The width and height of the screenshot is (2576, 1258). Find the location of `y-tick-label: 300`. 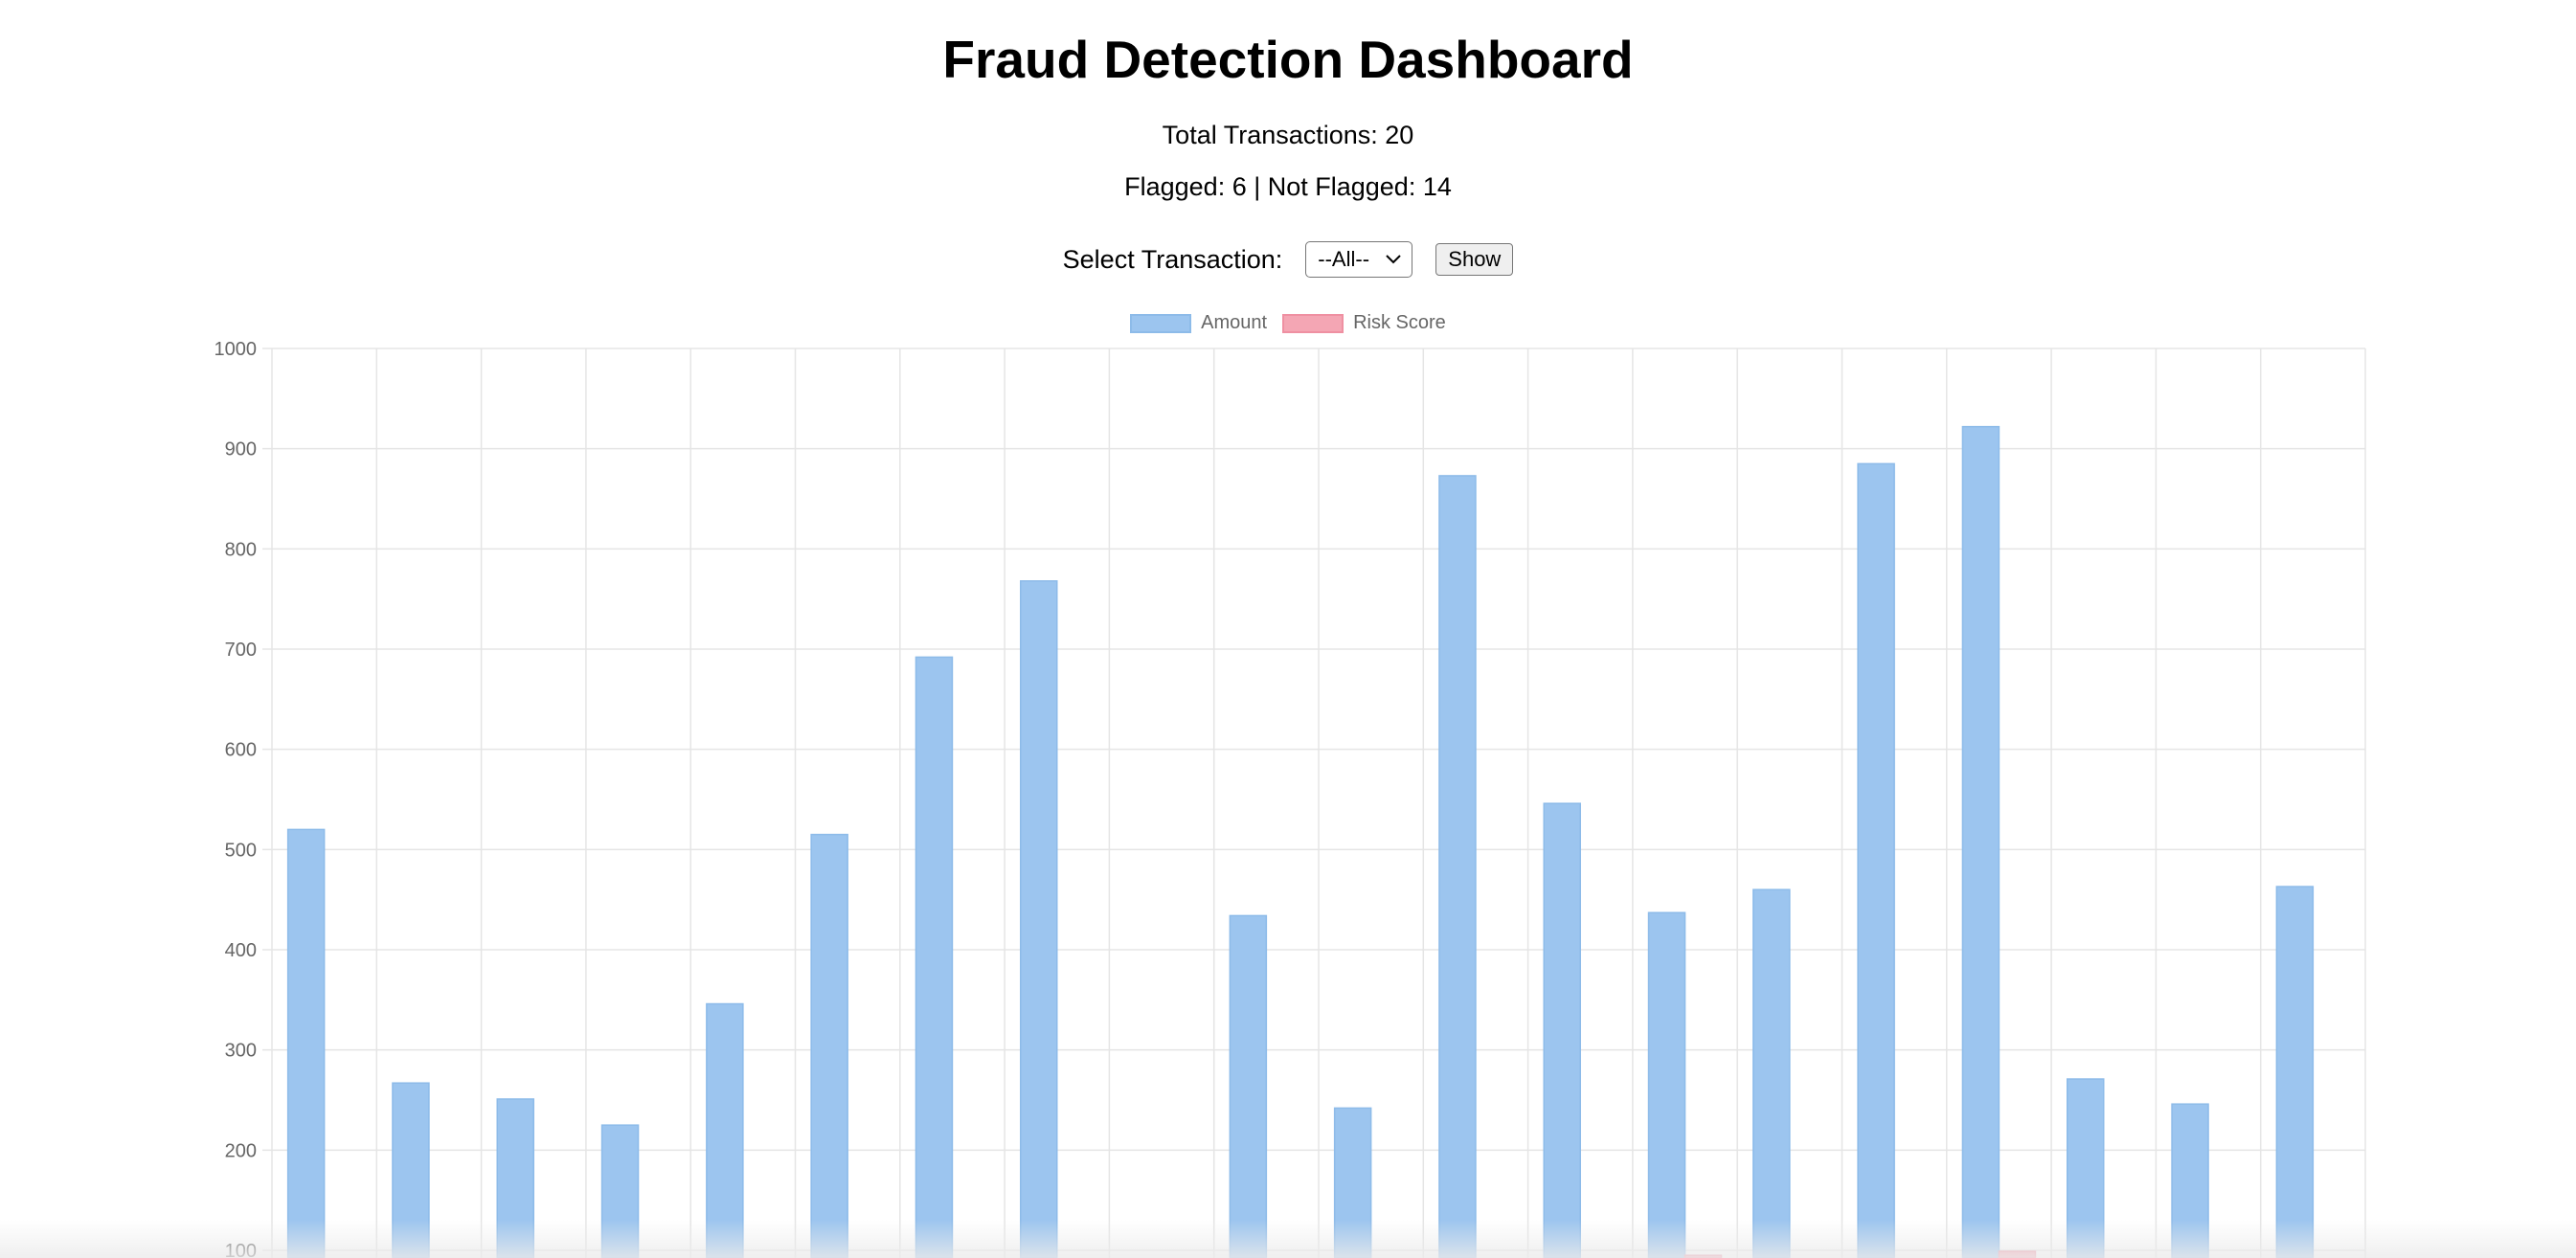

y-tick-label: 300 is located at coordinates (241, 1051).